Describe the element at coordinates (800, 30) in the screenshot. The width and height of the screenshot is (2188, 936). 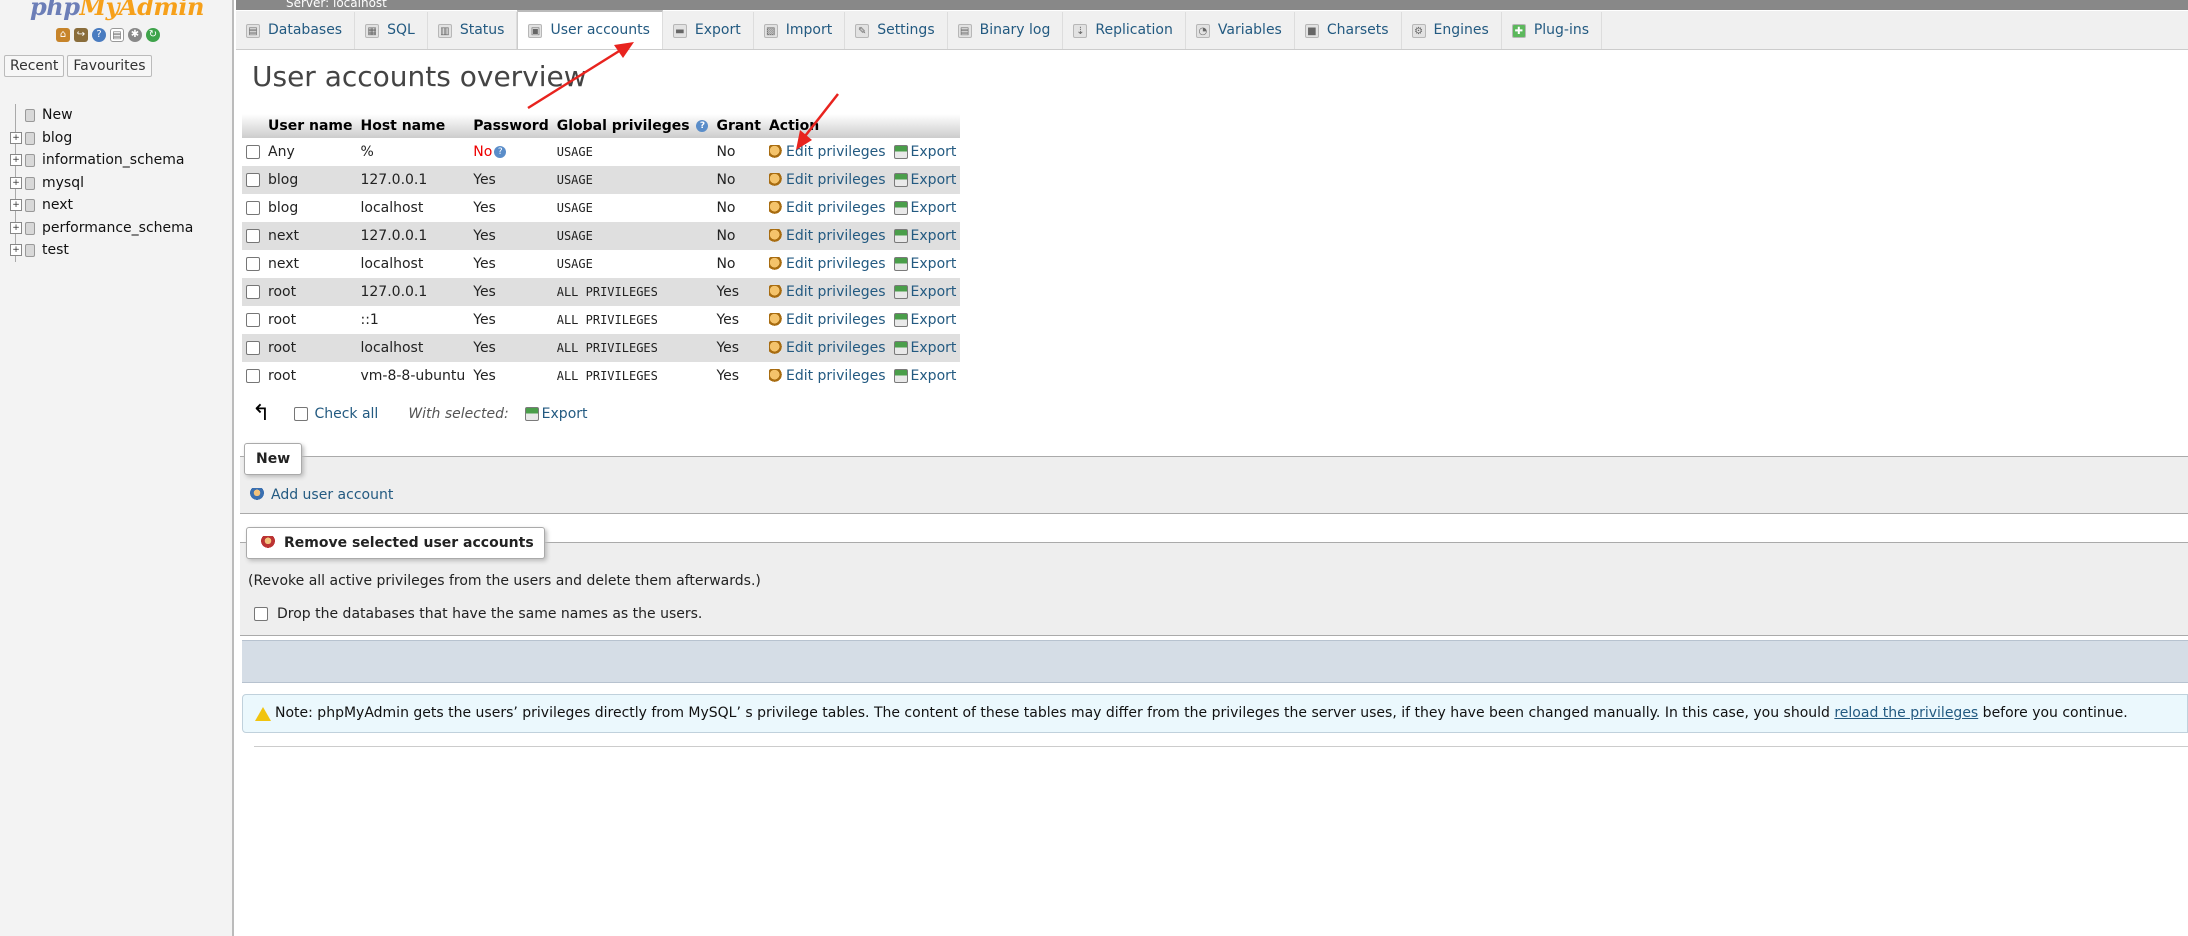
I see `tab-import: ▧ Import` at that location.